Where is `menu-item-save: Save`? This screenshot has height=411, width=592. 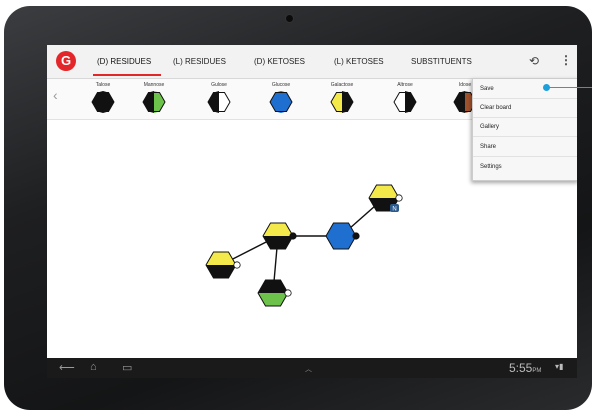 menu-item-save: Save is located at coordinates (487, 89).